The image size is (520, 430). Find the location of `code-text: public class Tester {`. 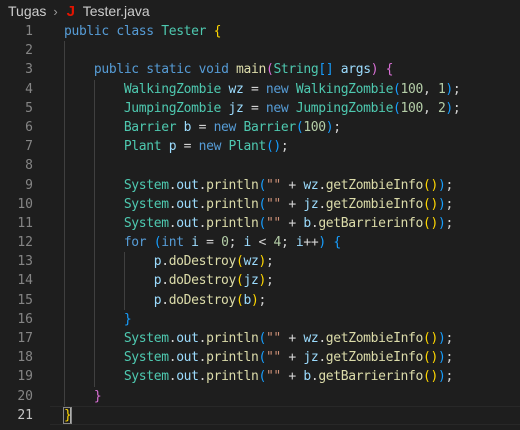

code-text: public class Tester { is located at coordinates (142, 31).